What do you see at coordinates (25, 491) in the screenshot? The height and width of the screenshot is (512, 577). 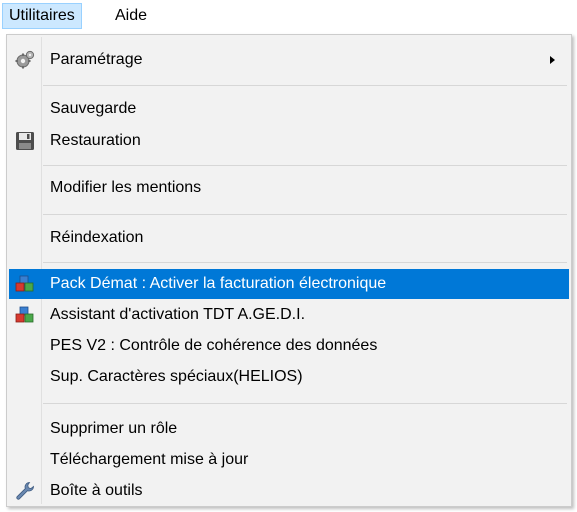 I see `wrench-icon` at bounding box center [25, 491].